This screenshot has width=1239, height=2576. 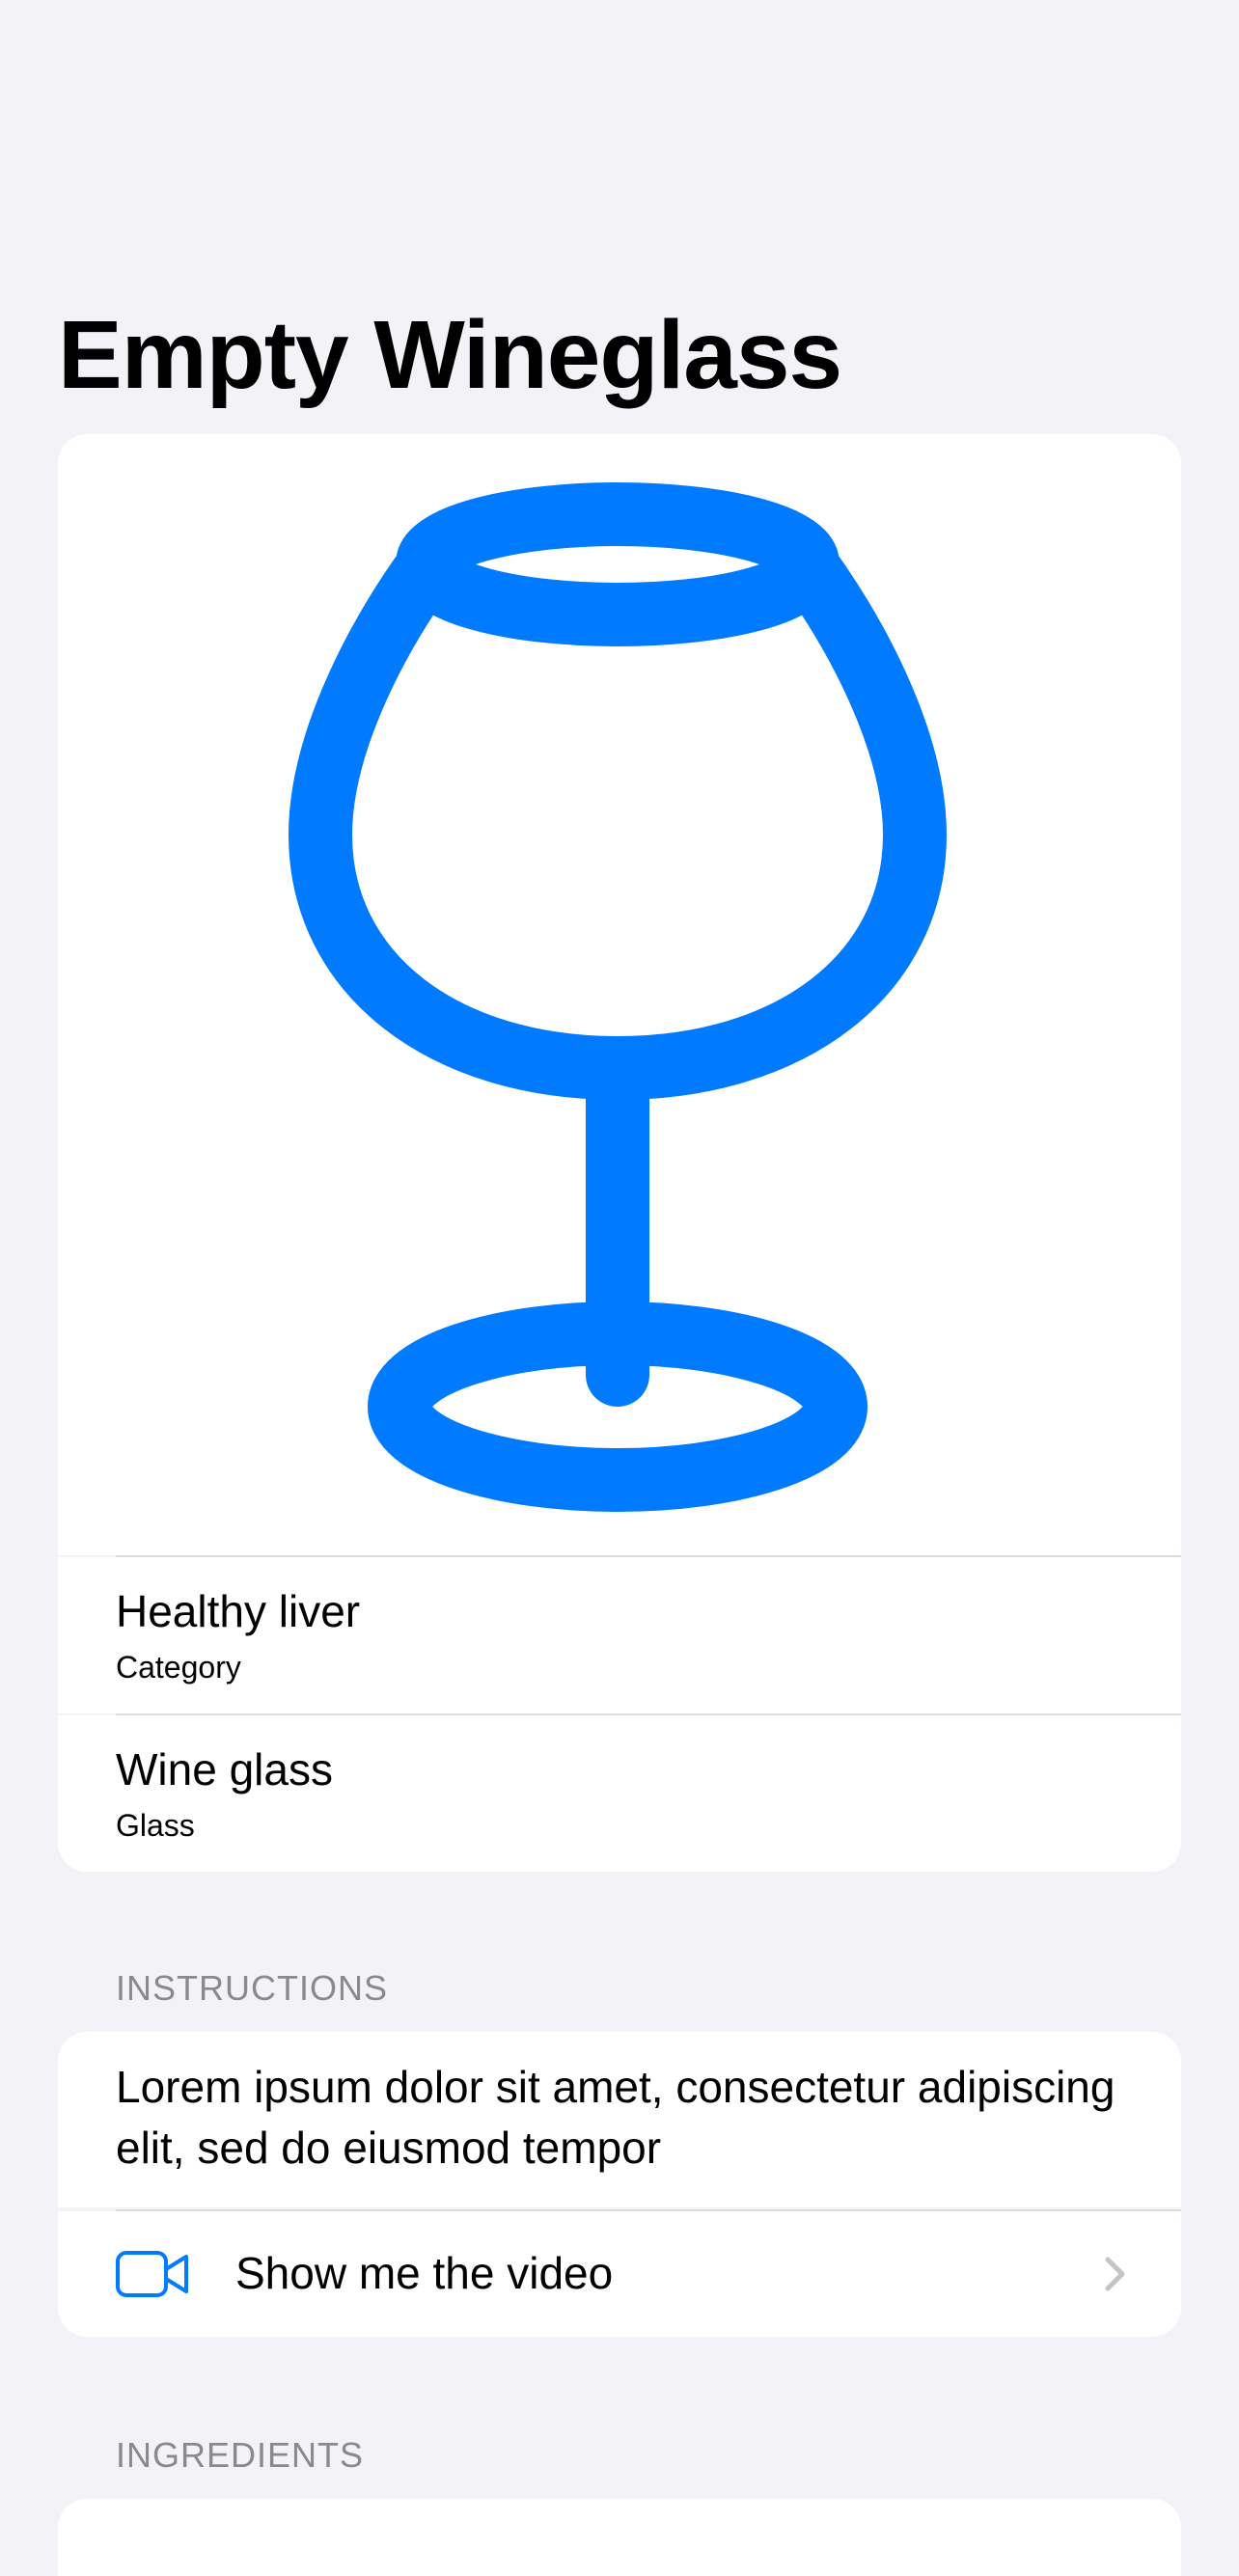 I want to click on glass-value: Wine glass, so click(x=224, y=1770).